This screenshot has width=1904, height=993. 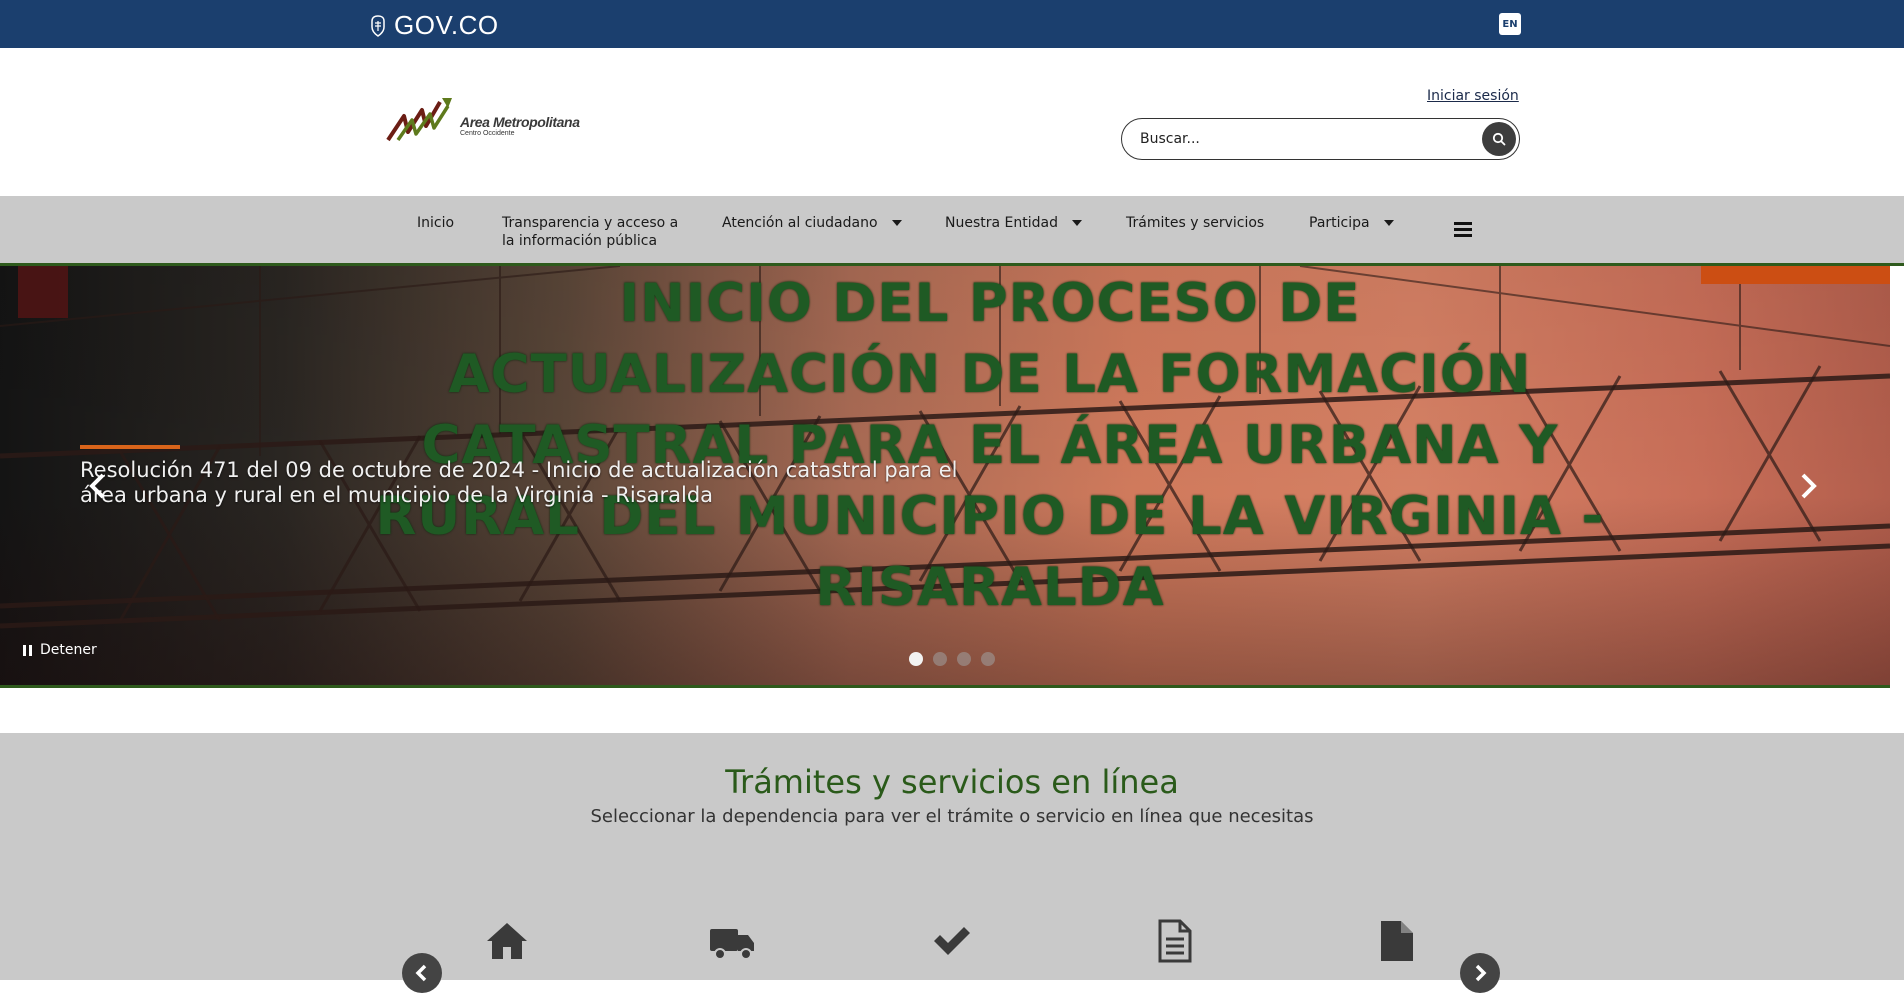 What do you see at coordinates (68, 650) in the screenshot?
I see `stop-label: Detener` at bounding box center [68, 650].